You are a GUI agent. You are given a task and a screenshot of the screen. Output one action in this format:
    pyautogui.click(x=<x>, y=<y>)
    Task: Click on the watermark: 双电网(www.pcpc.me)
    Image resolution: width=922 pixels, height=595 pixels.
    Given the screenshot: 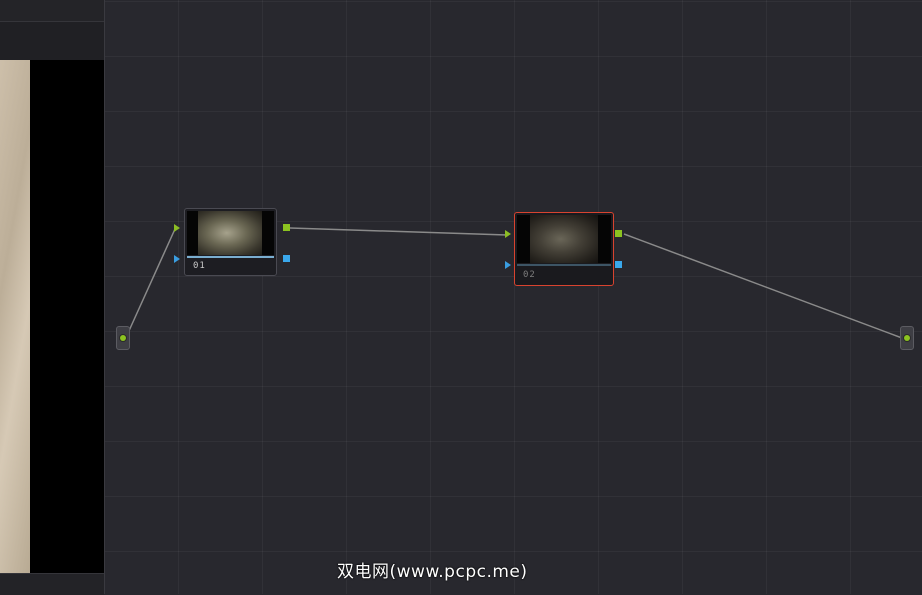 What is the action you would take?
    pyautogui.click(x=432, y=572)
    